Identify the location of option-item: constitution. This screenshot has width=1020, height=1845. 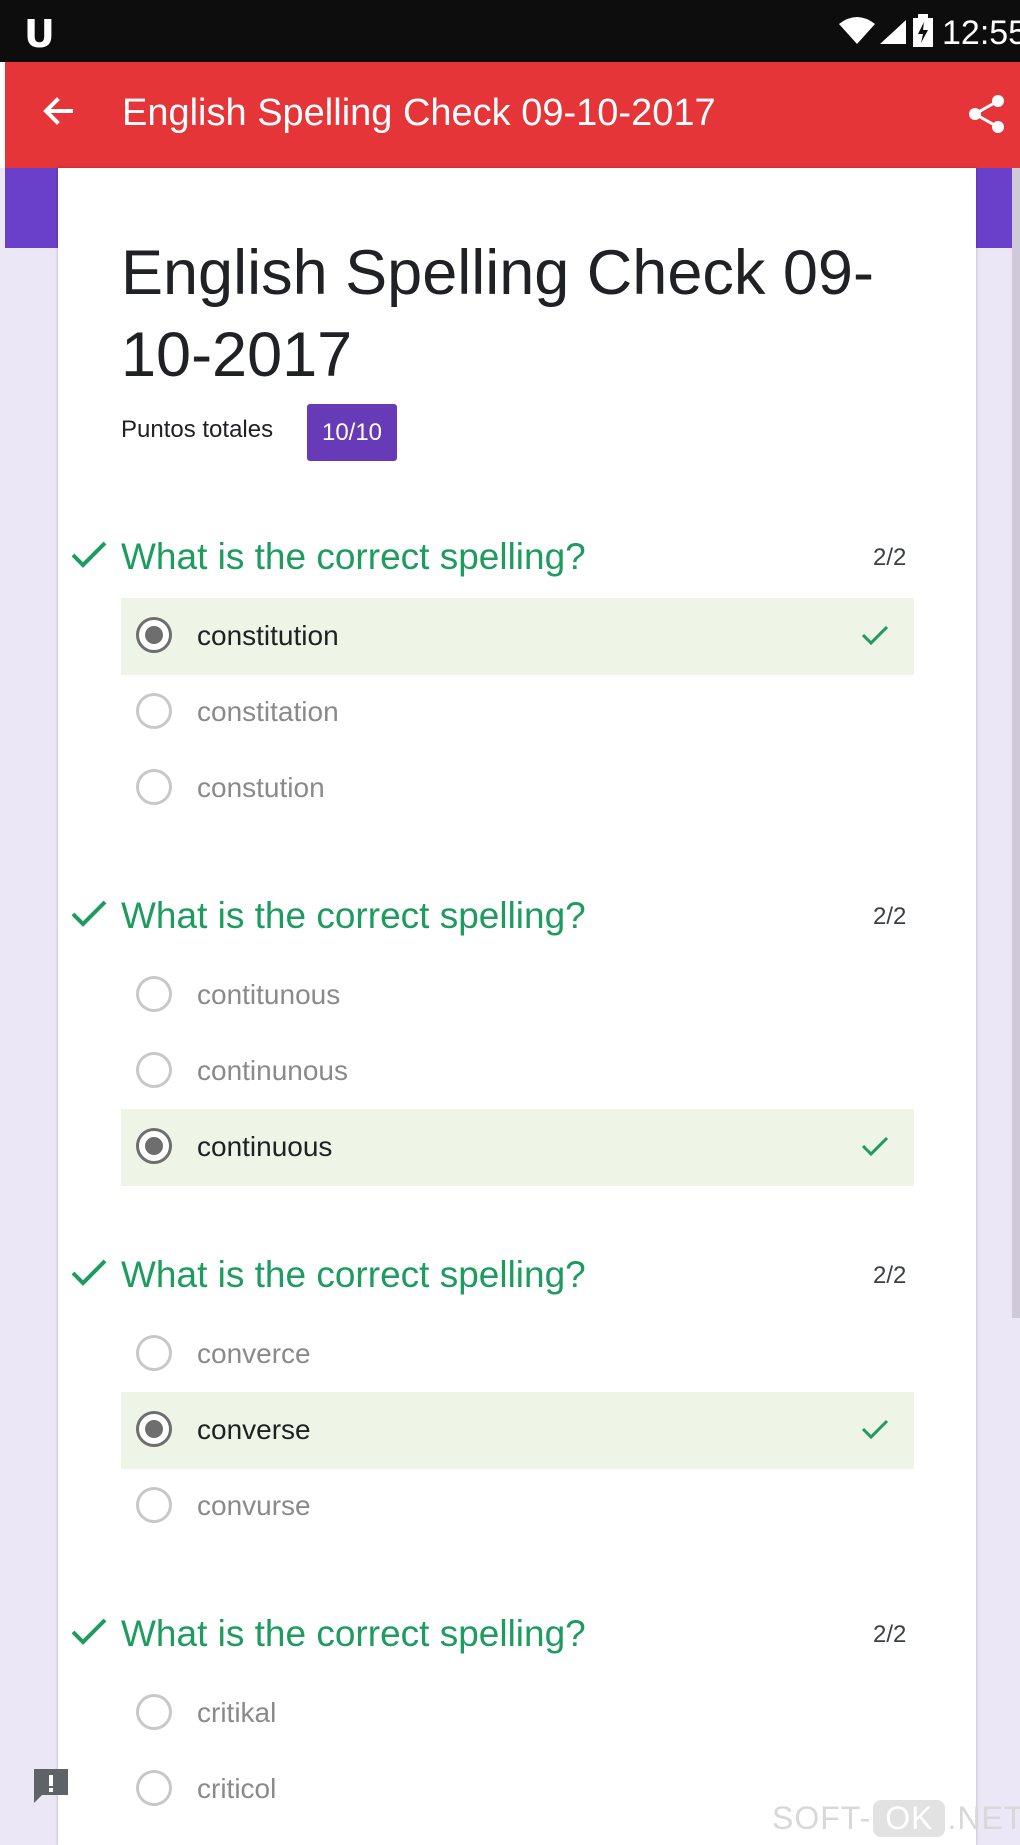
(517, 636).